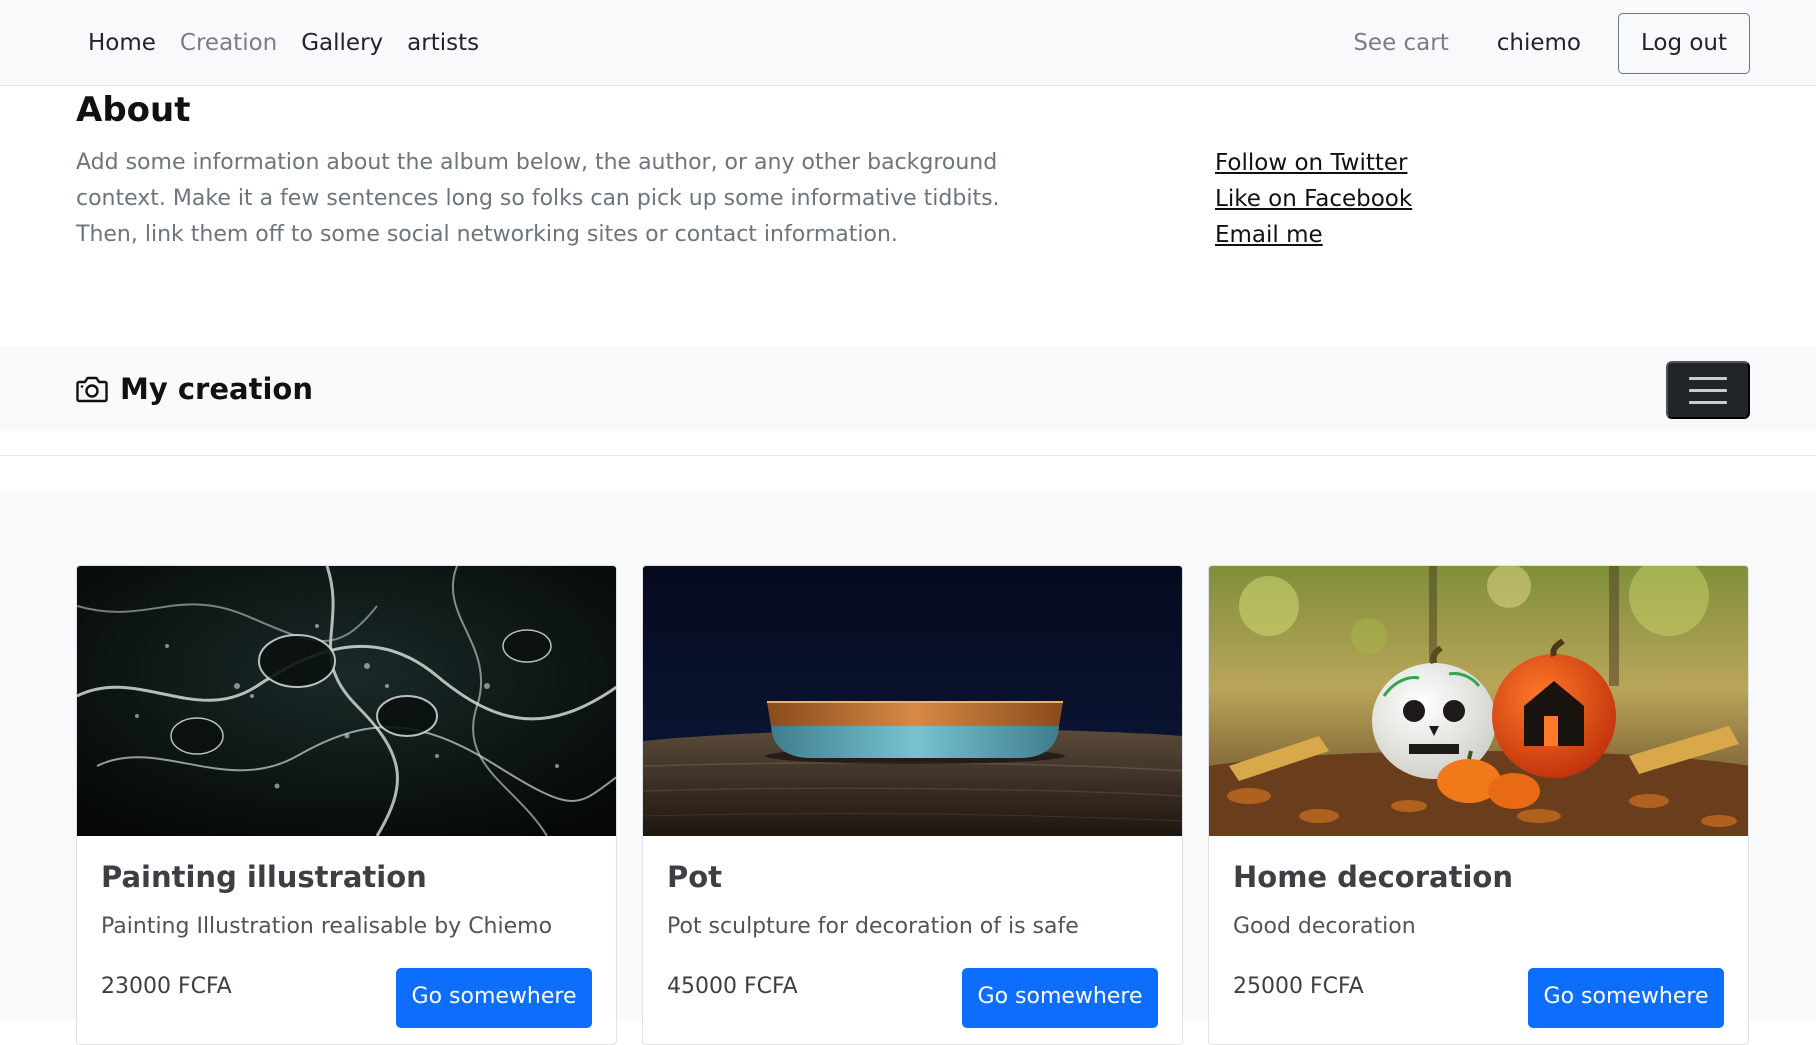 This screenshot has width=1816, height=1045. I want to click on card-title: Pot, so click(695, 877).